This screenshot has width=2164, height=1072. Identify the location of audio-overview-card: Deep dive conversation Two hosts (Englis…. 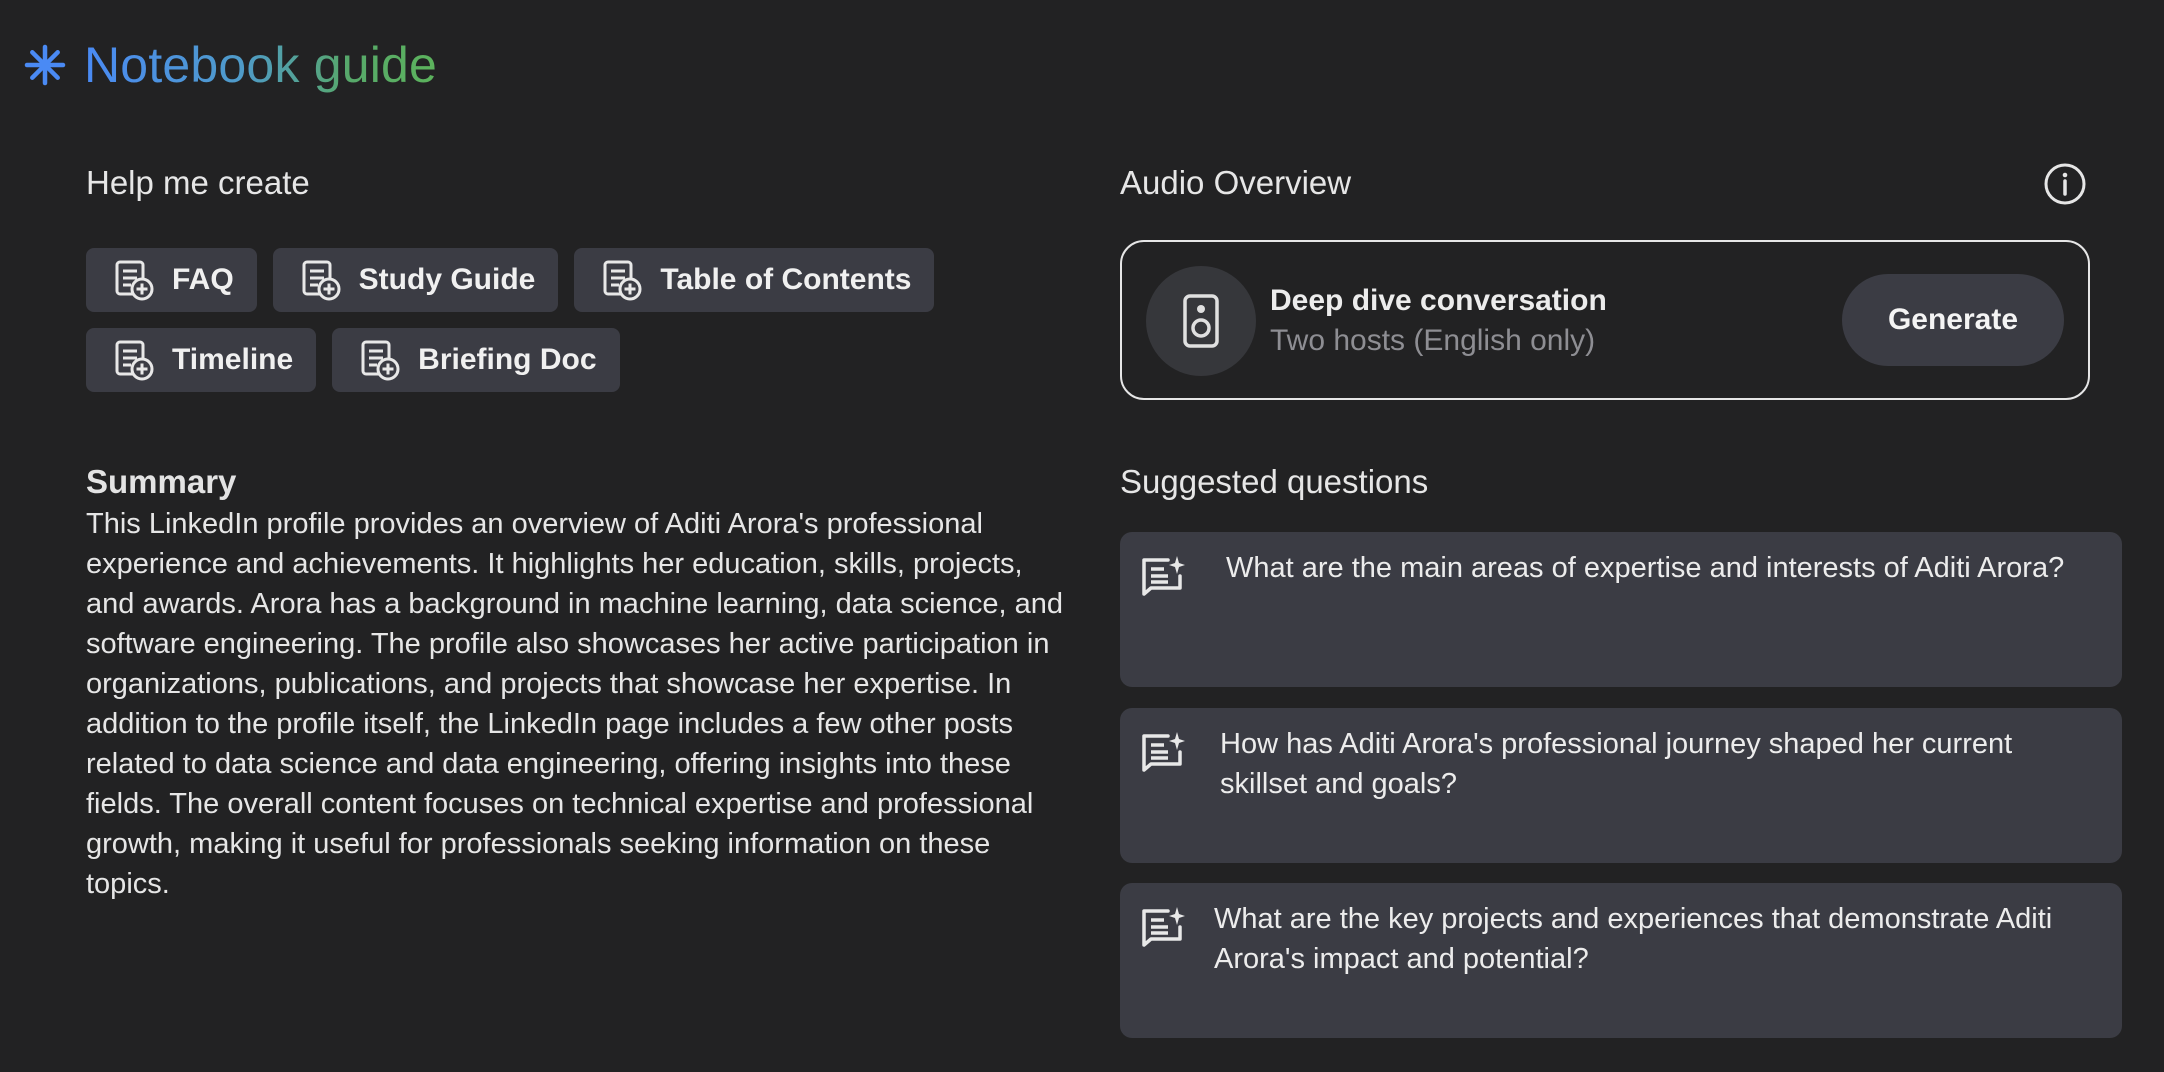
(1605, 320).